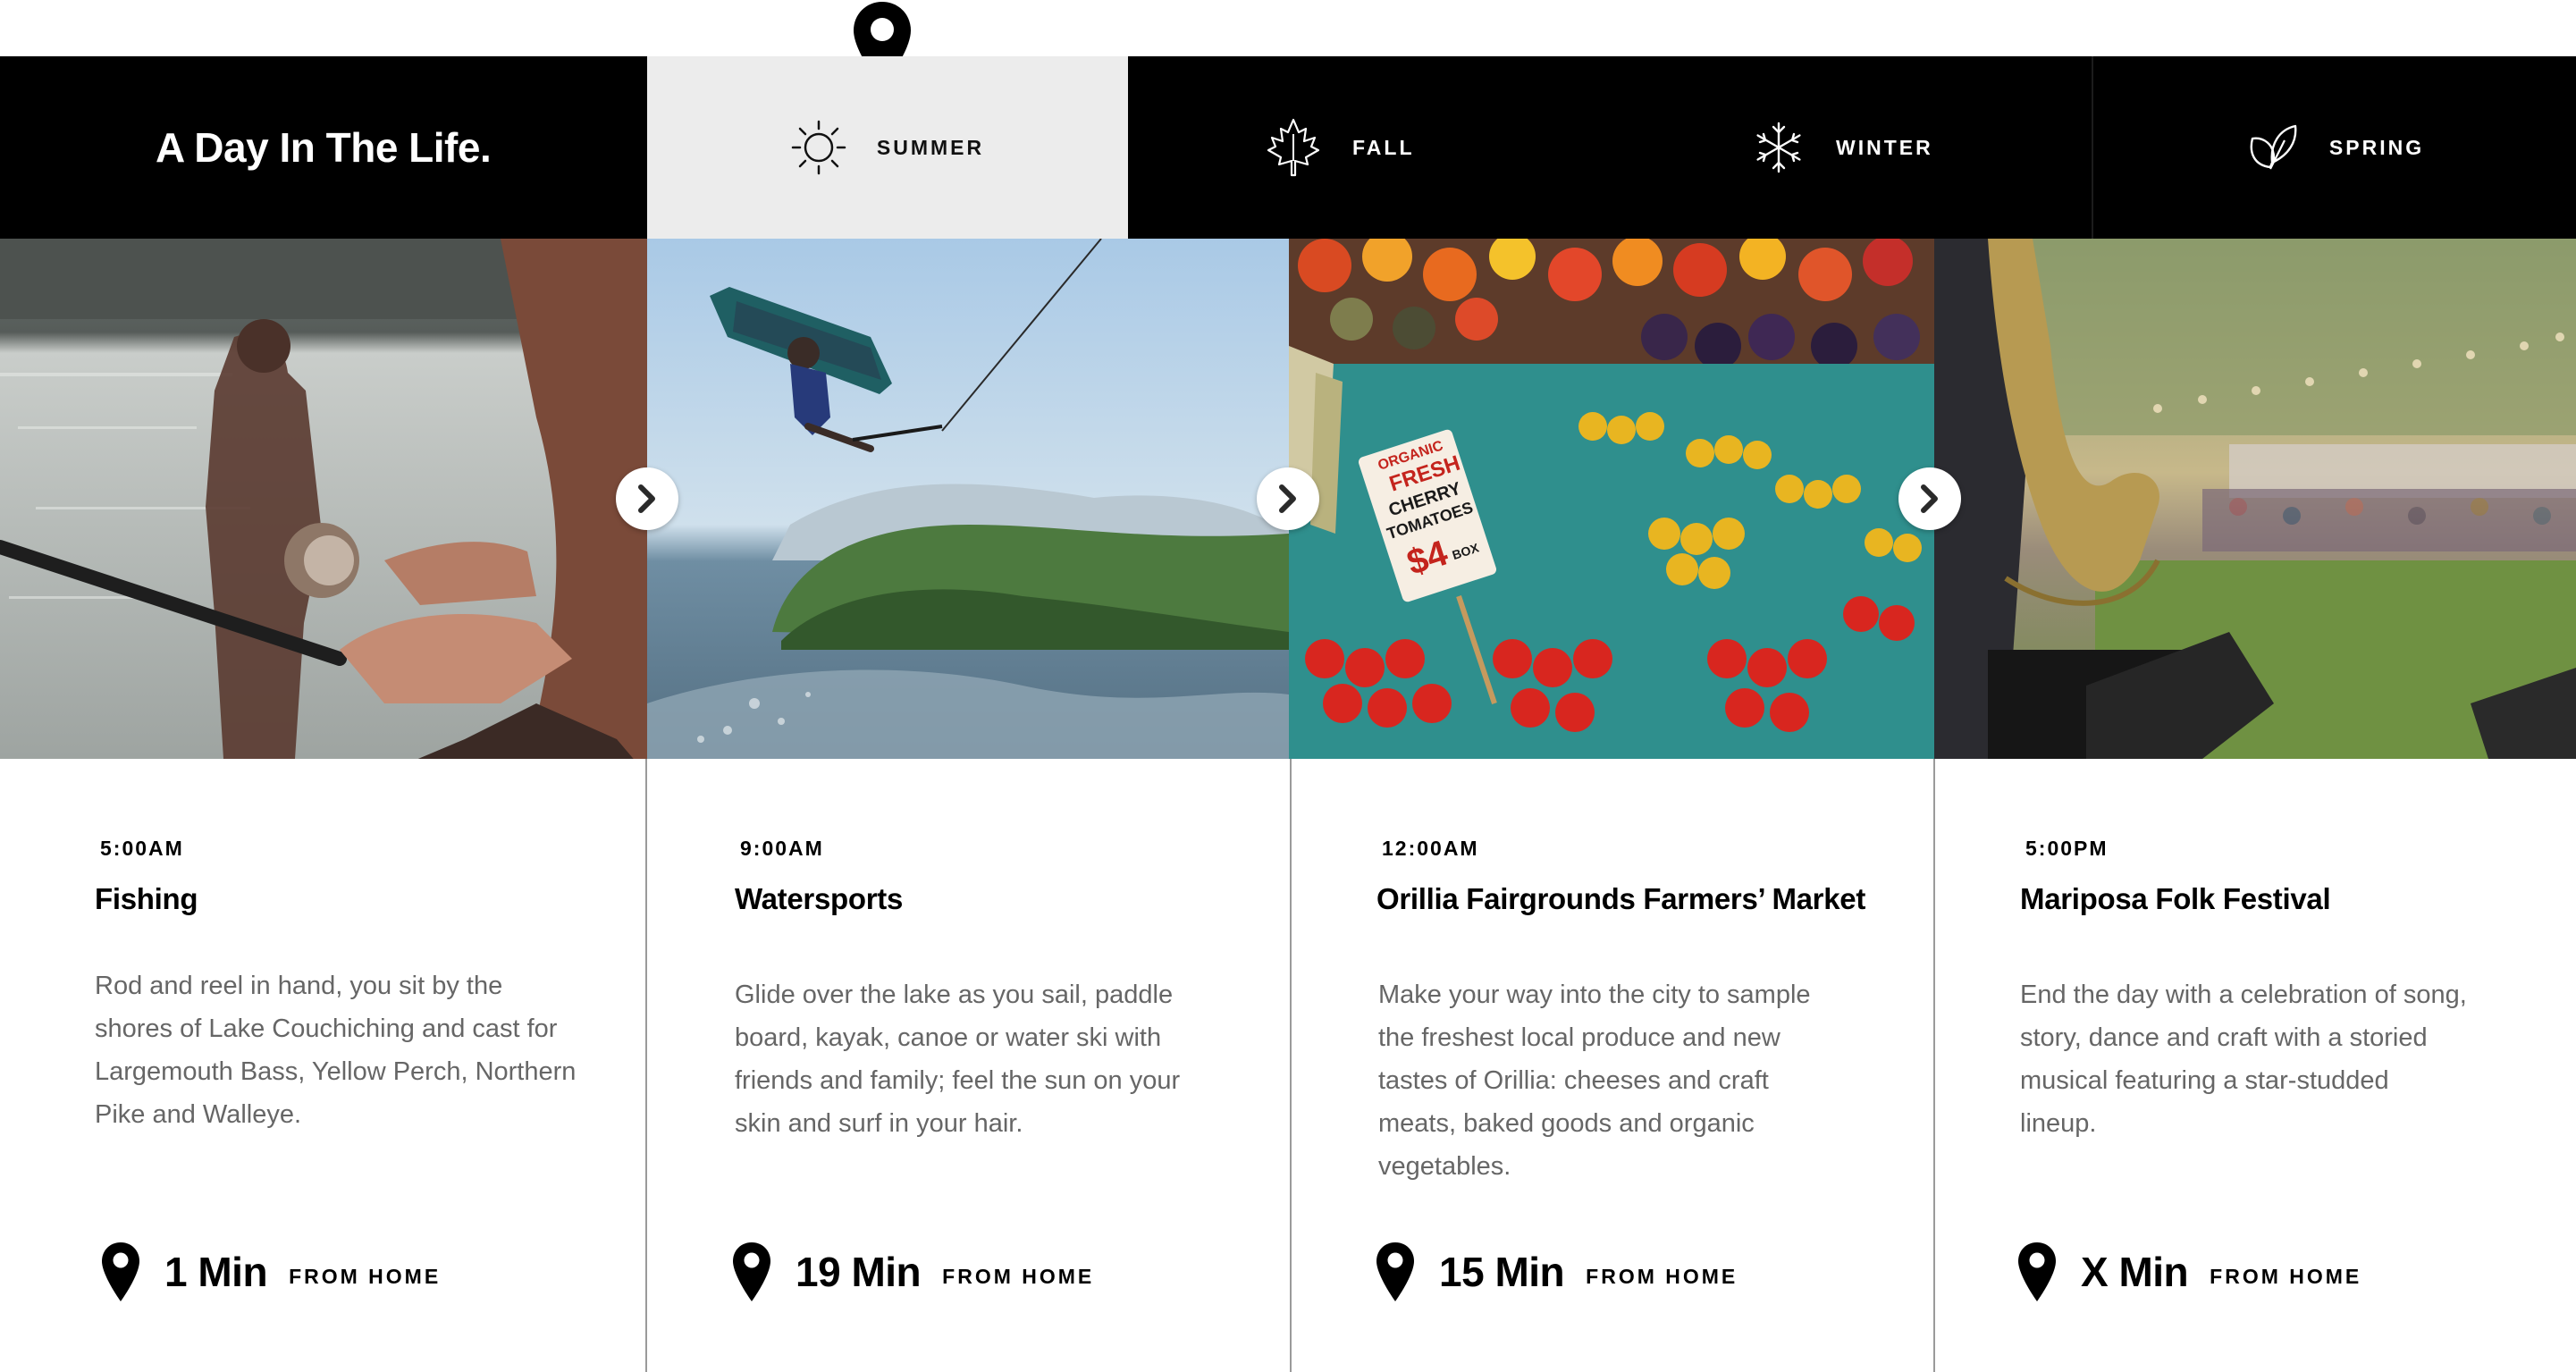  What do you see at coordinates (1502, 1272) in the screenshot?
I see `travel-minutes: 15 Min` at bounding box center [1502, 1272].